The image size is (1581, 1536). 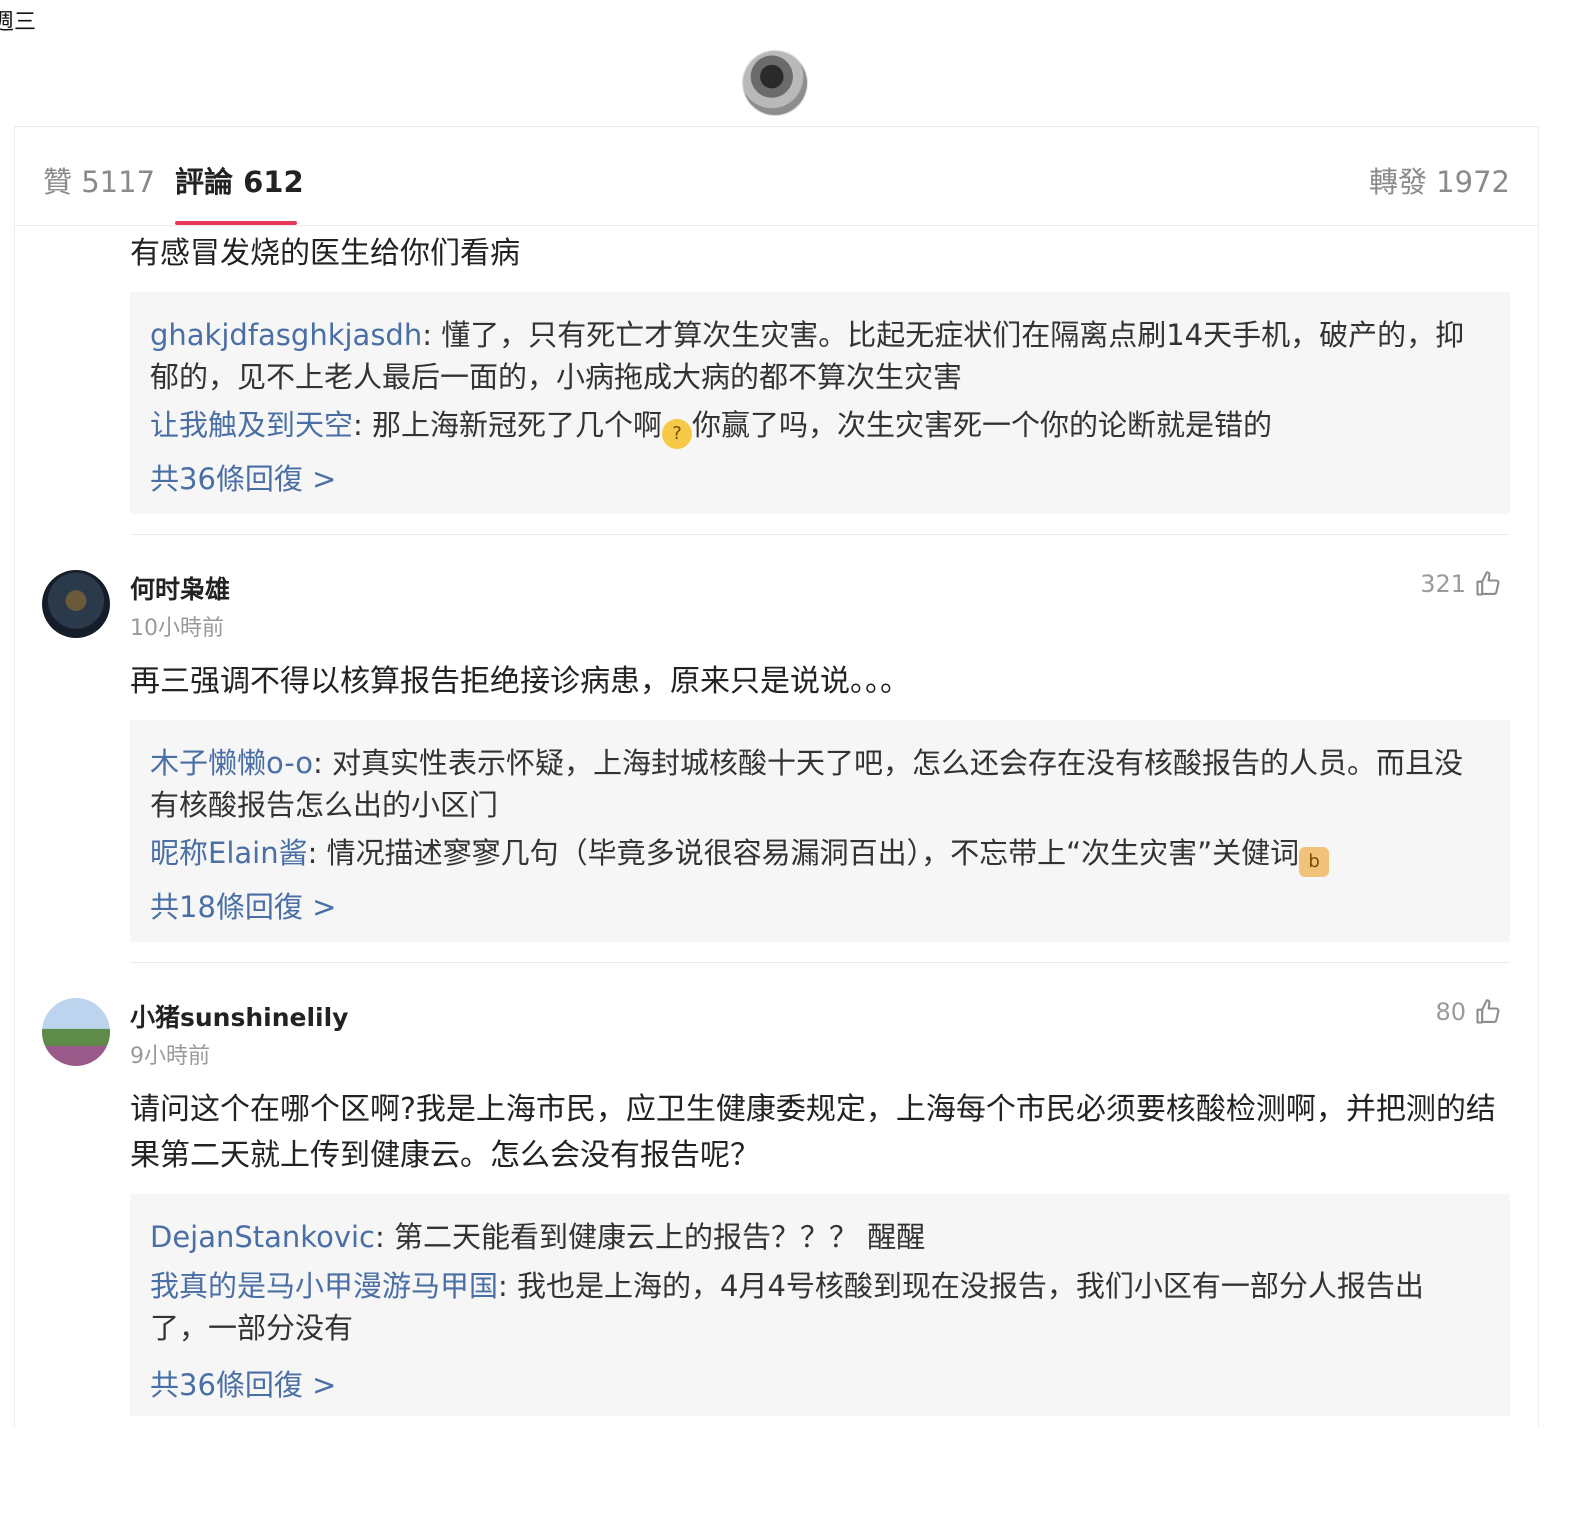 I want to click on thinking-face-emoji: ?, so click(x=677, y=434).